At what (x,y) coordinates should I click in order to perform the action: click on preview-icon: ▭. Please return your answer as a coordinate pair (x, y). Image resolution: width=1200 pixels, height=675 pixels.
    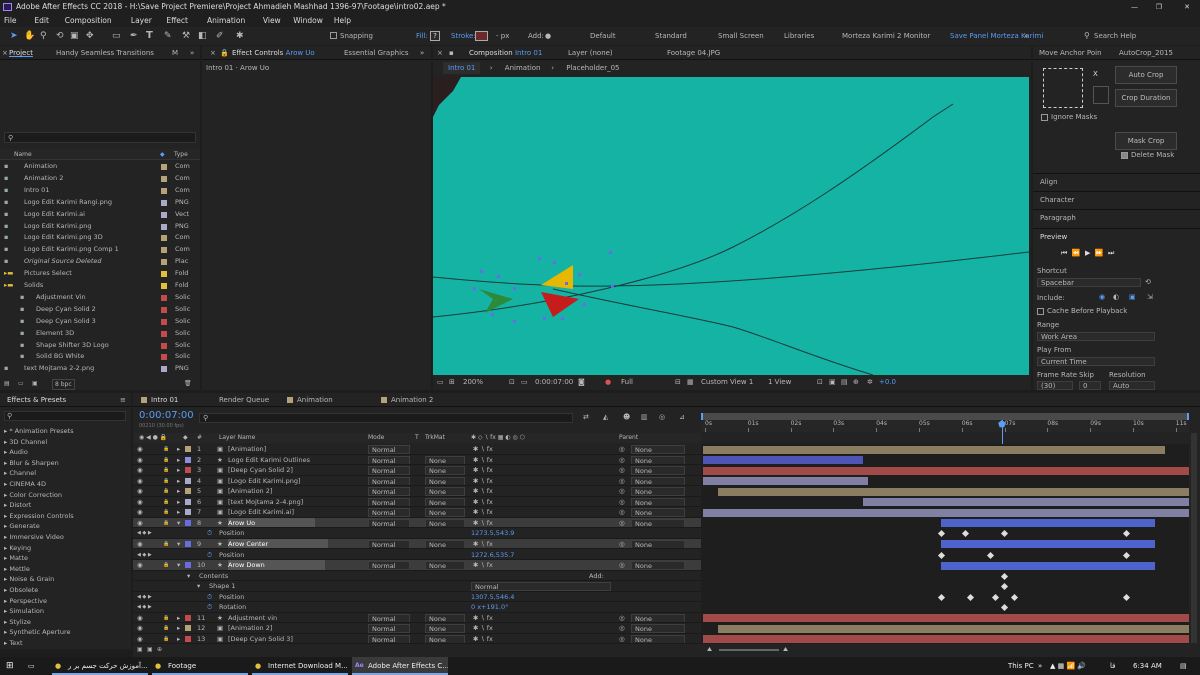
    Looking at the image, I should click on (440, 382).